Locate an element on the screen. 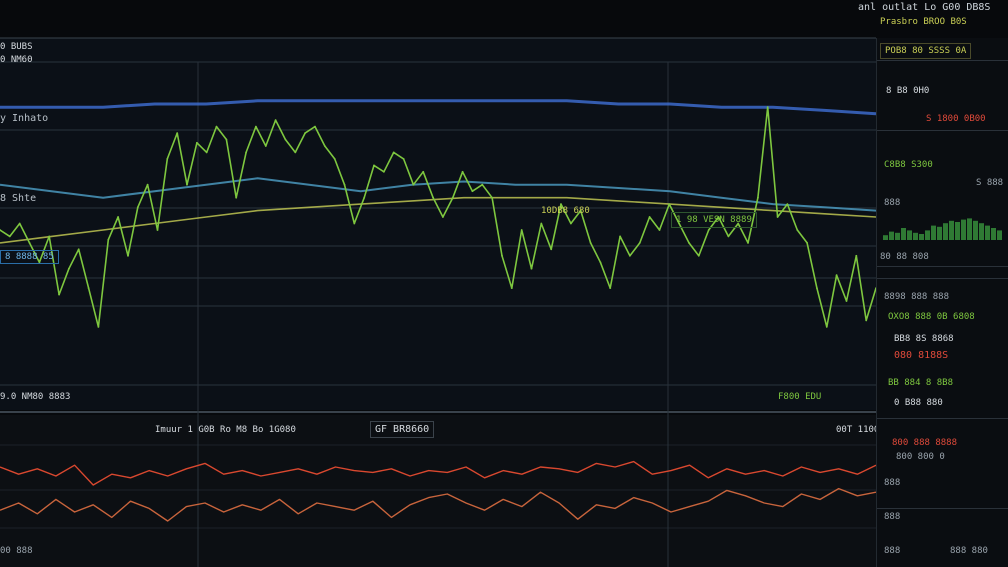 The image size is (1008, 567). main-bottom-left: 9.0 NM80 8883 is located at coordinates (35, 397).